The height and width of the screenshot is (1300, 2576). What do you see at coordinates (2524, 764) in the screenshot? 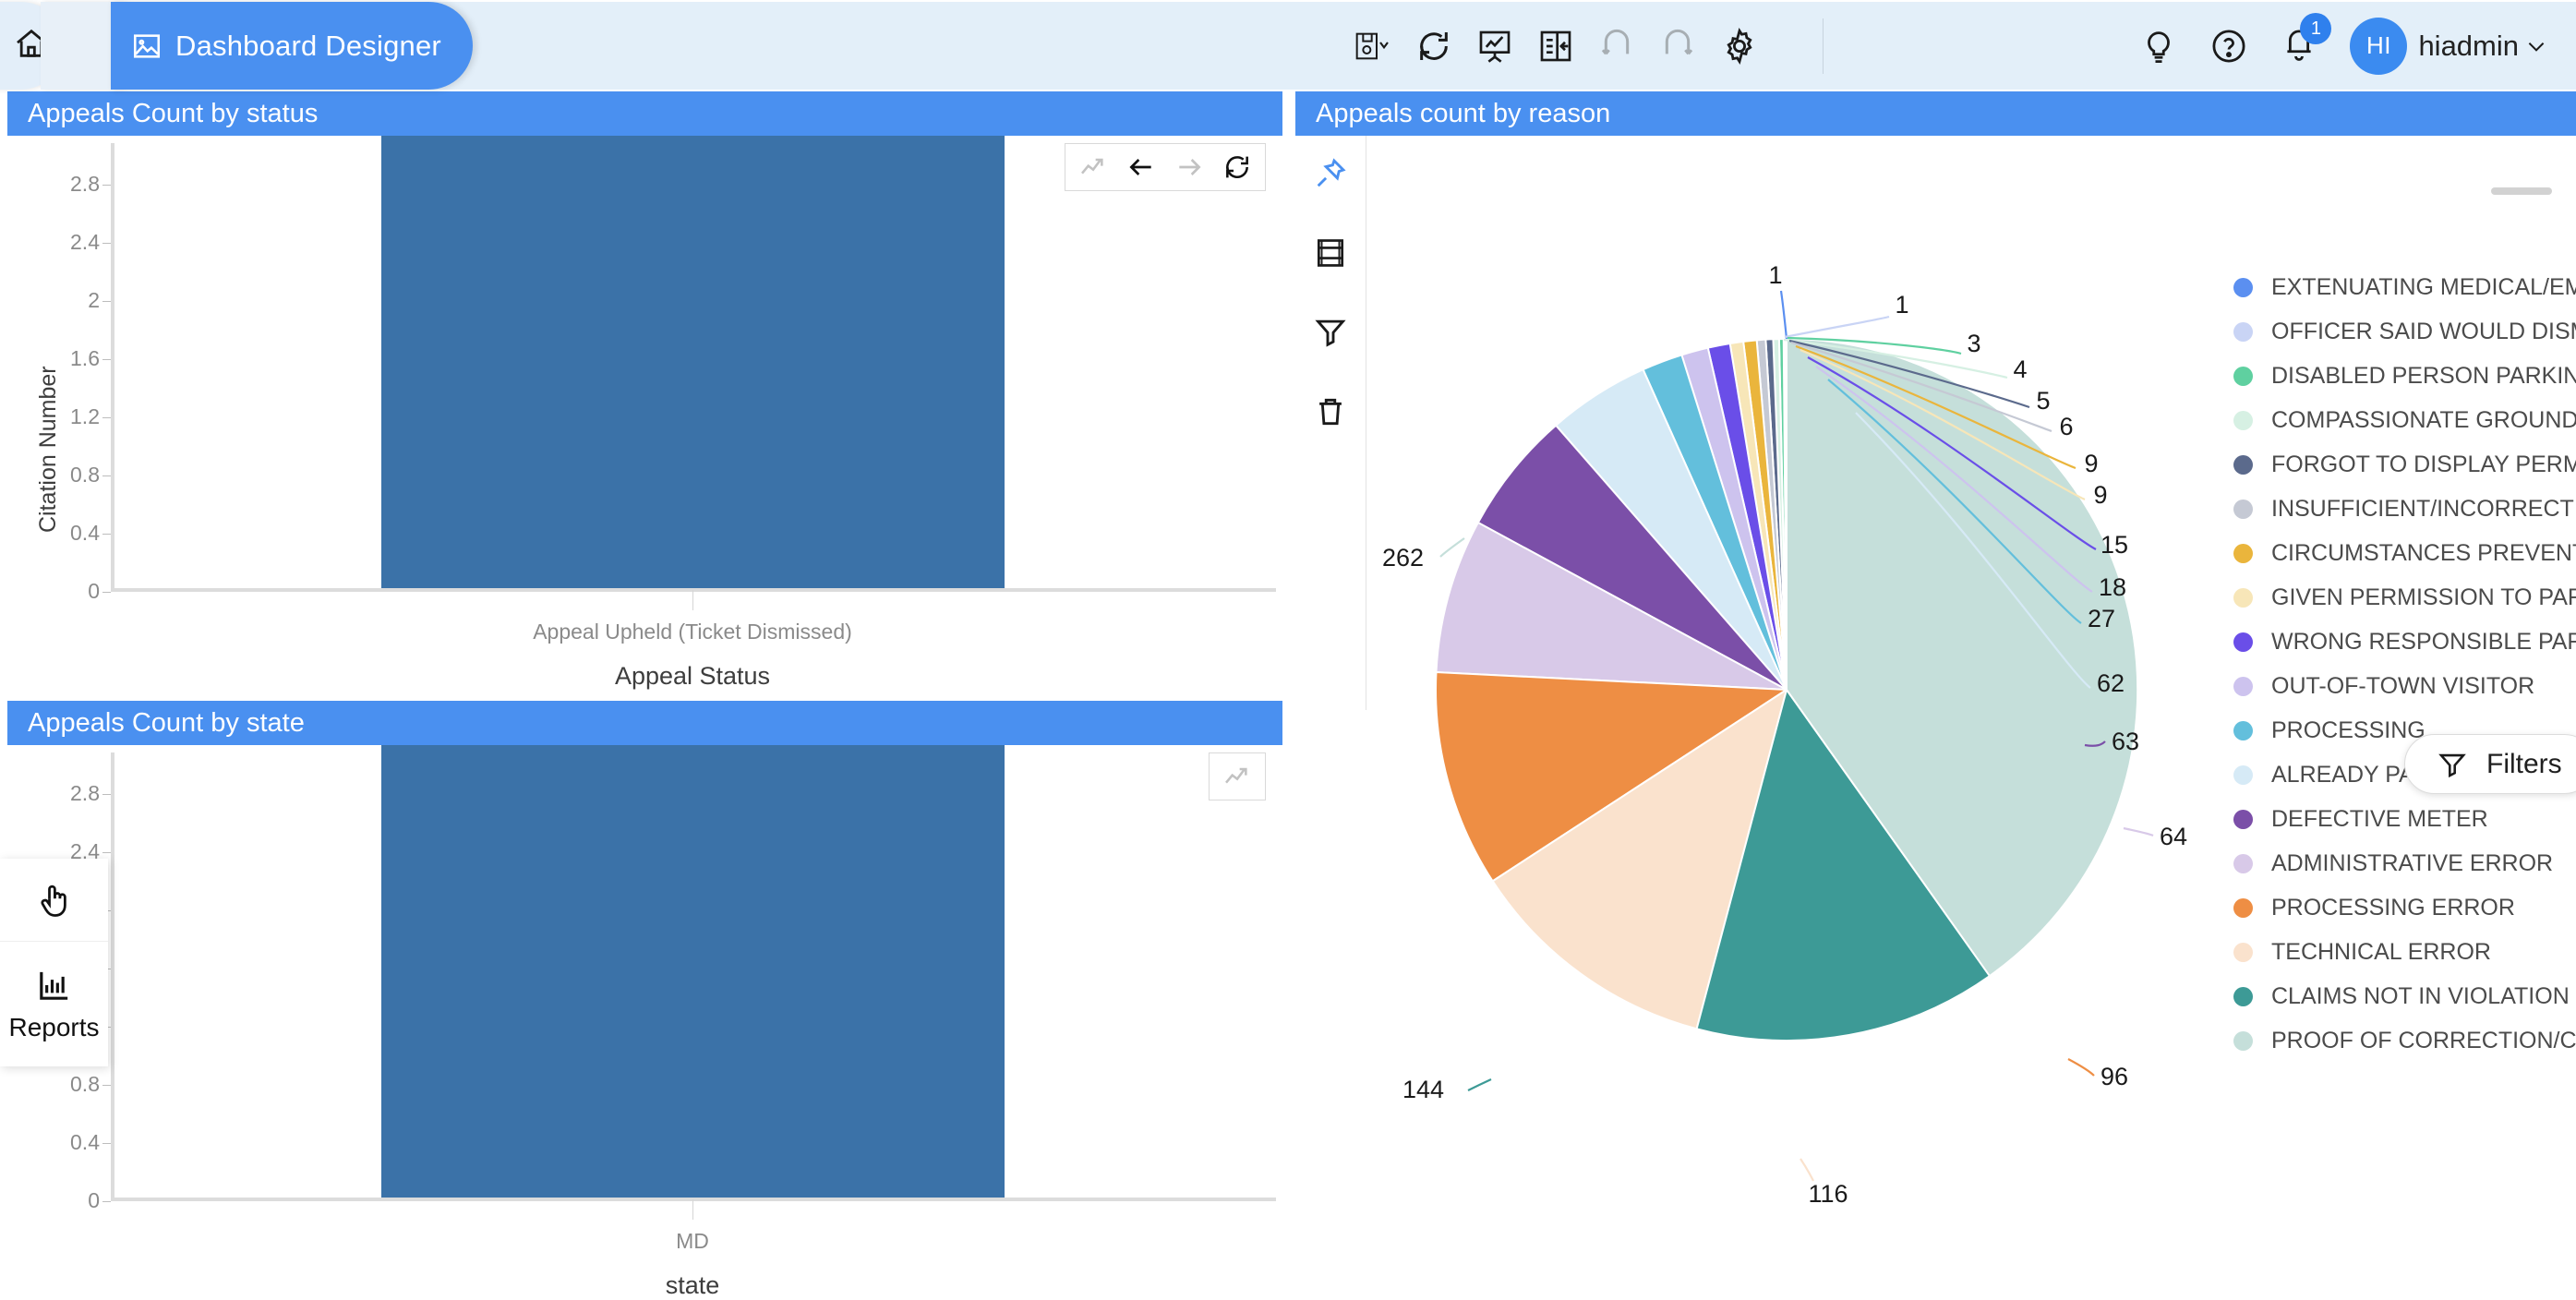
I see `filters-button-label: Filters` at bounding box center [2524, 764].